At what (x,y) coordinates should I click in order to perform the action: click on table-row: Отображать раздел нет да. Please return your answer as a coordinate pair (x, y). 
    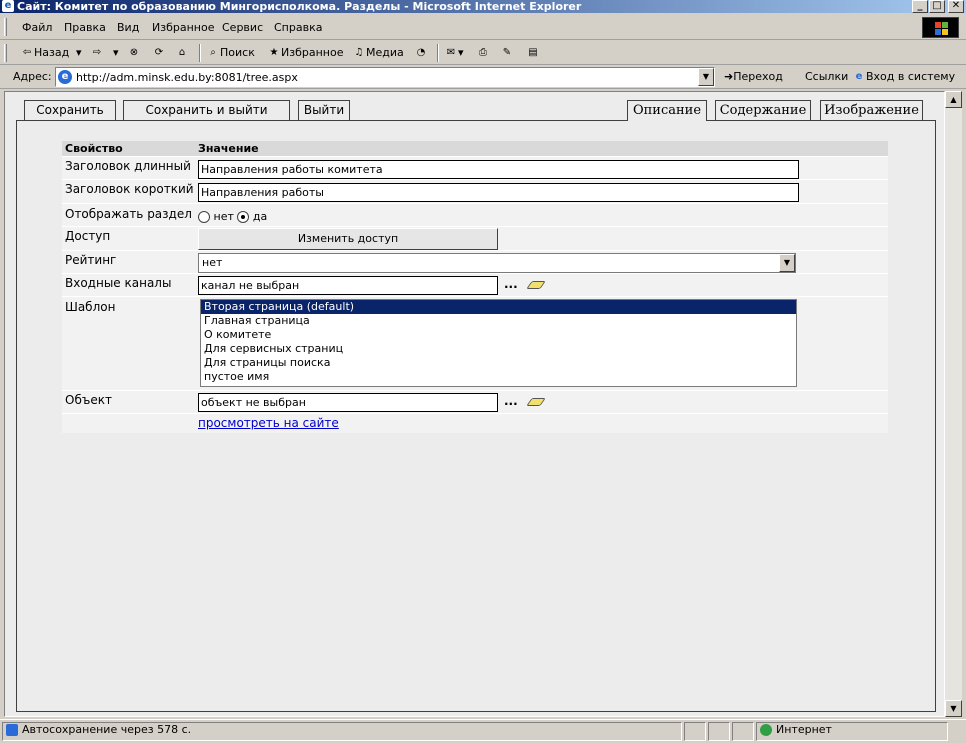
    Looking at the image, I should click on (475, 215).